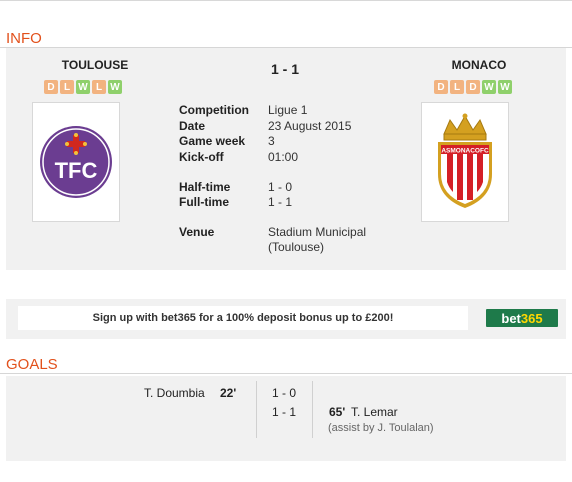  Describe the element at coordinates (374, 412) in the screenshot. I see `away-goal-scorer: T. Lemar` at that location.